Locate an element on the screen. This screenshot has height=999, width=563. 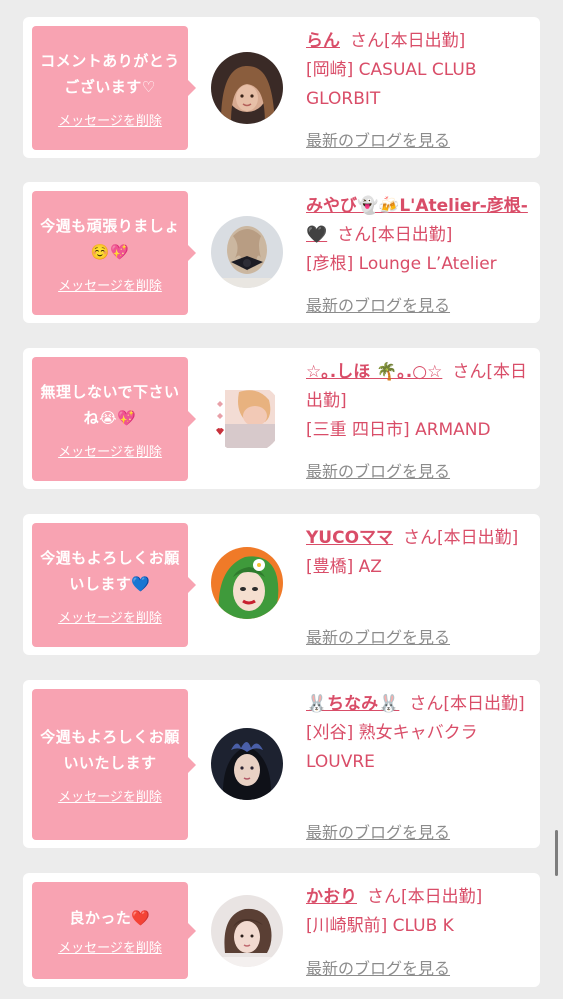
shop-name: [岡崎] CASUAL CLUB GLORBIT is located at coordinates (391, 84).